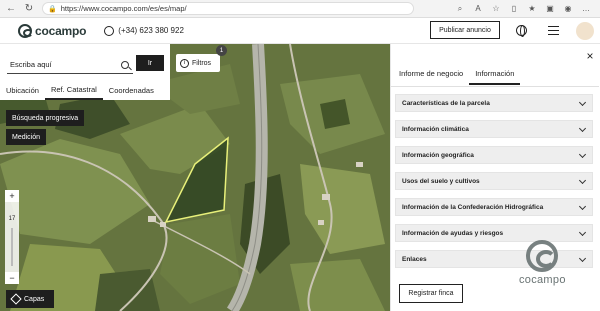  What do you see at coordinates (460, 9) in the screenshot?
I see `zoom-icon: ⌕` at bounding box center [460, 9].